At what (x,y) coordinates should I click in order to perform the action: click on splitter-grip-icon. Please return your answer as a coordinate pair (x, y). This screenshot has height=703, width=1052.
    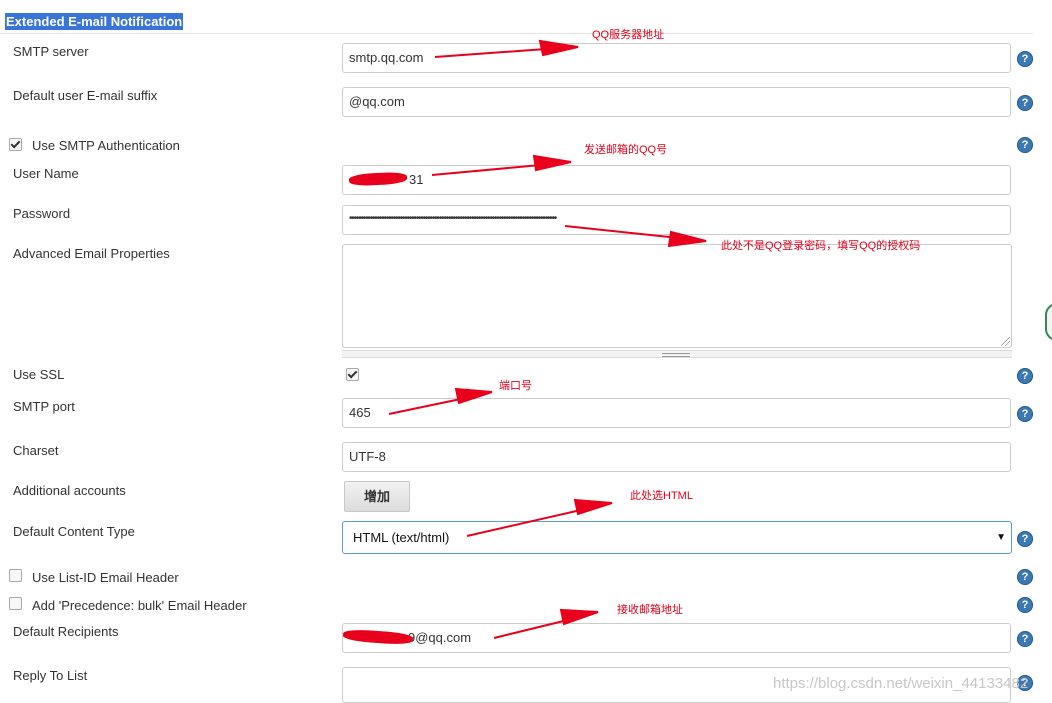
    Looking at the image, I should click on (676, 355).